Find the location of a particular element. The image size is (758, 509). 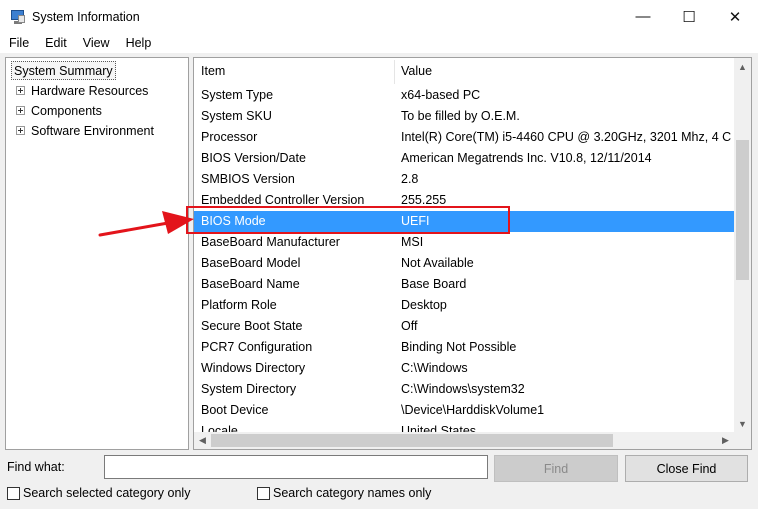

row-item-cell: BaseBoard Manufacturer is located at coordinates (270, 242).